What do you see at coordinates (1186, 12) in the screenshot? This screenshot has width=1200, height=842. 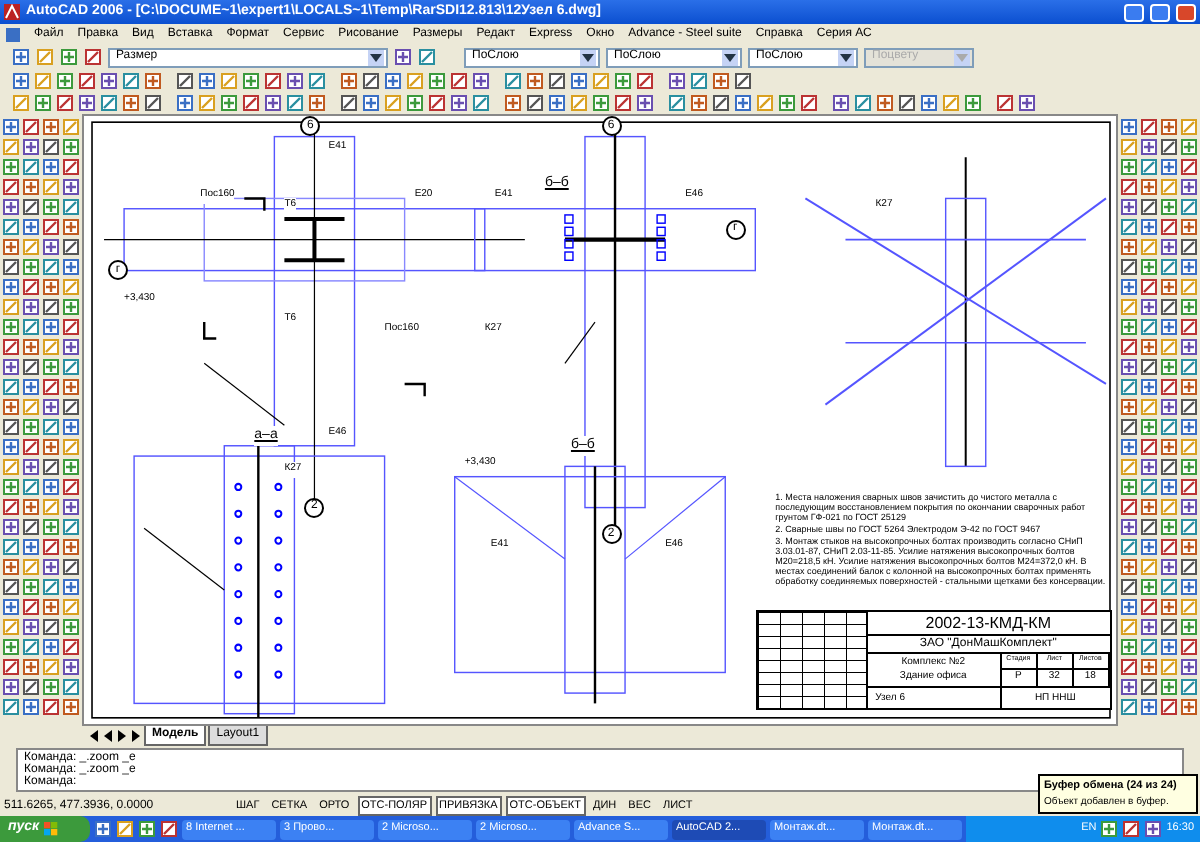 I see `close-button` at bounding box center [1186, 12].